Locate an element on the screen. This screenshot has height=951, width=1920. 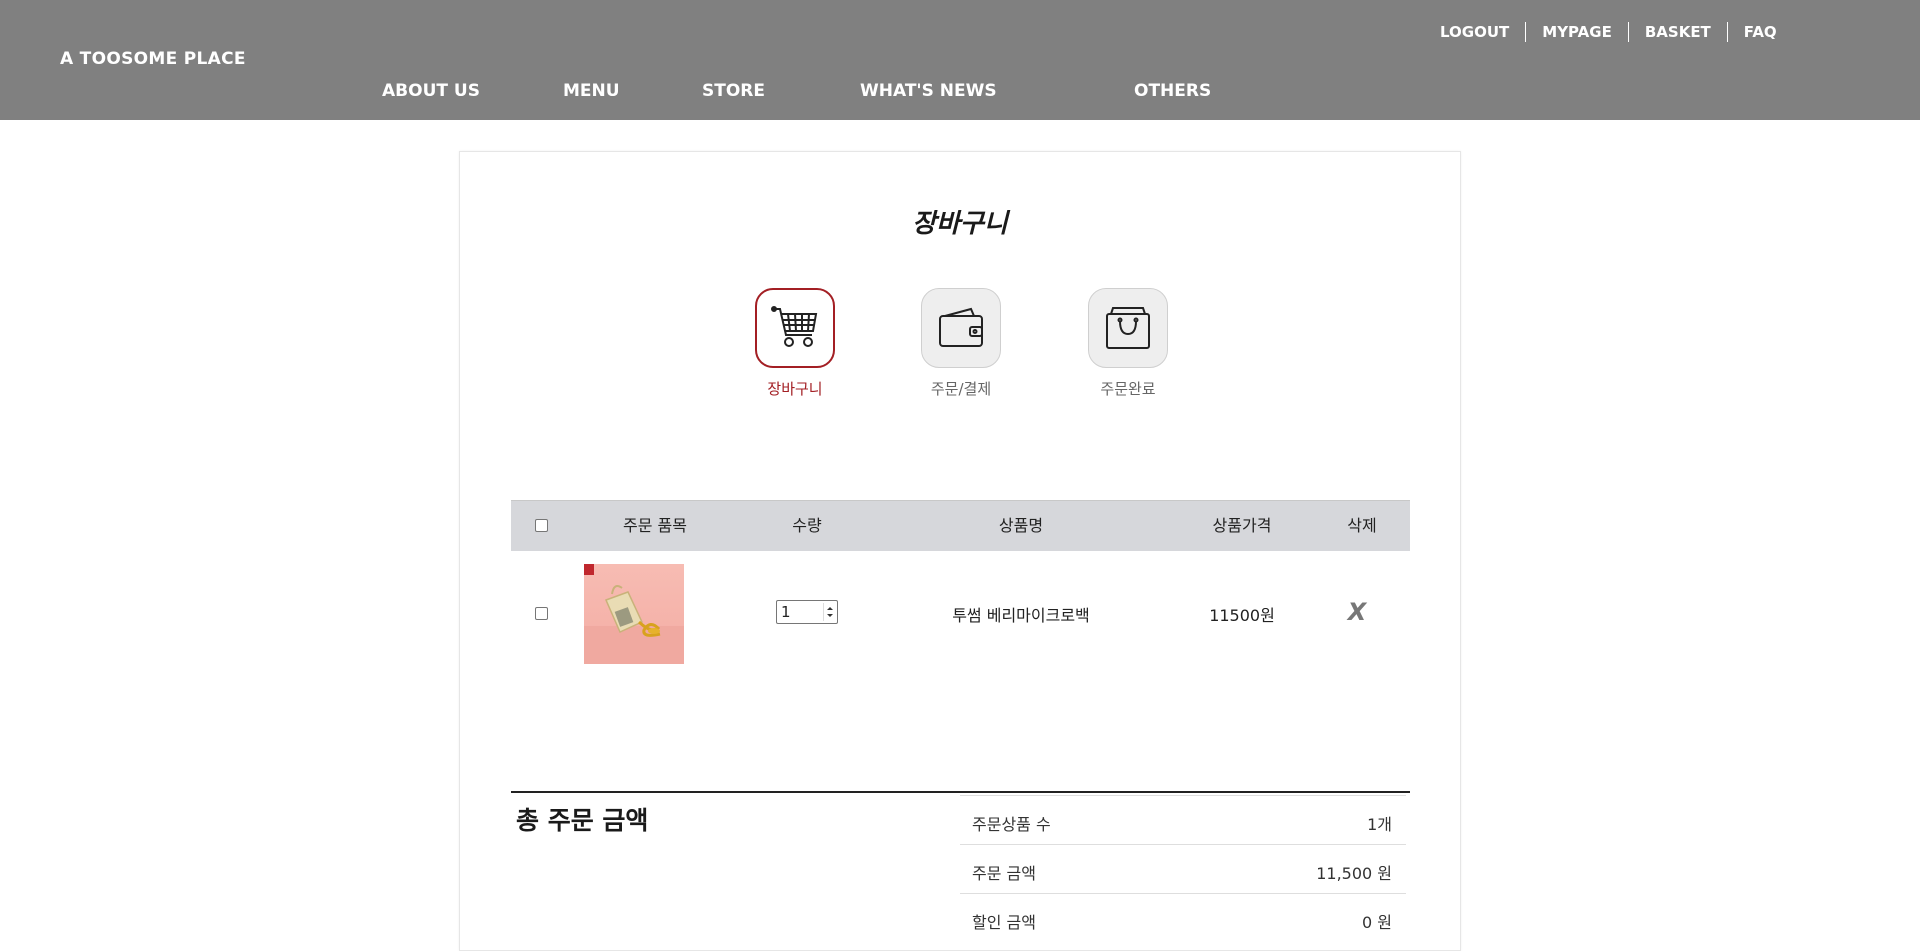
nav-store: STORE is located at coordinates (733, 91).